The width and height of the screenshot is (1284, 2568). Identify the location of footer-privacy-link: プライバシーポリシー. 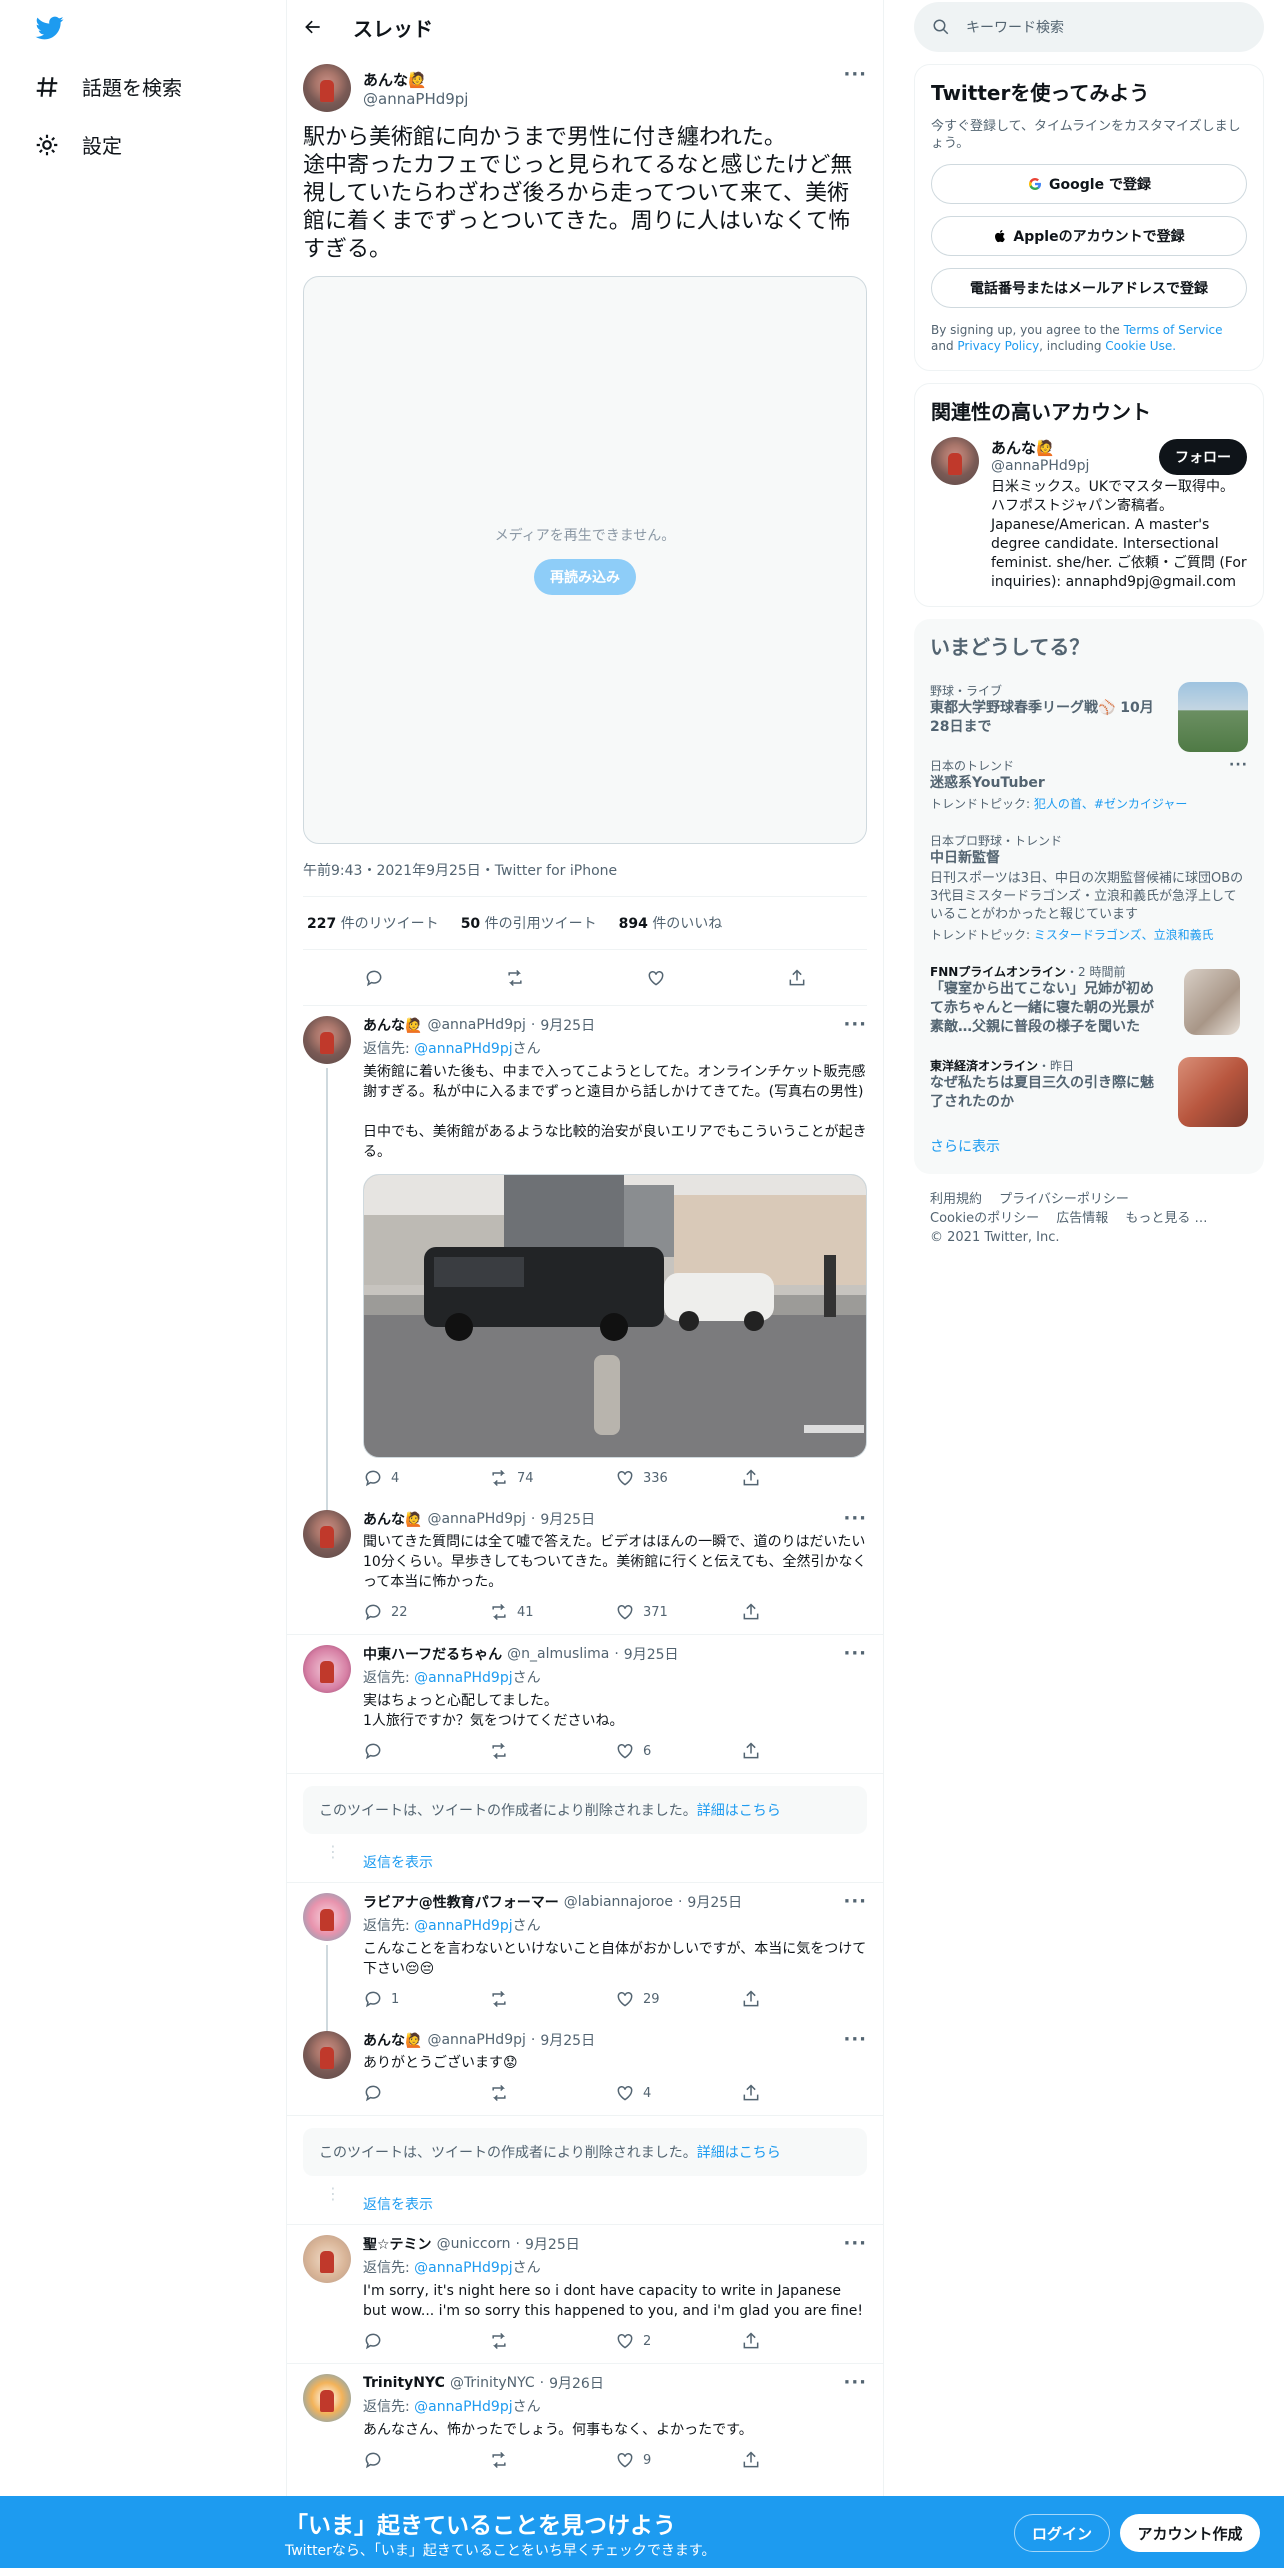
(1064, 1199).